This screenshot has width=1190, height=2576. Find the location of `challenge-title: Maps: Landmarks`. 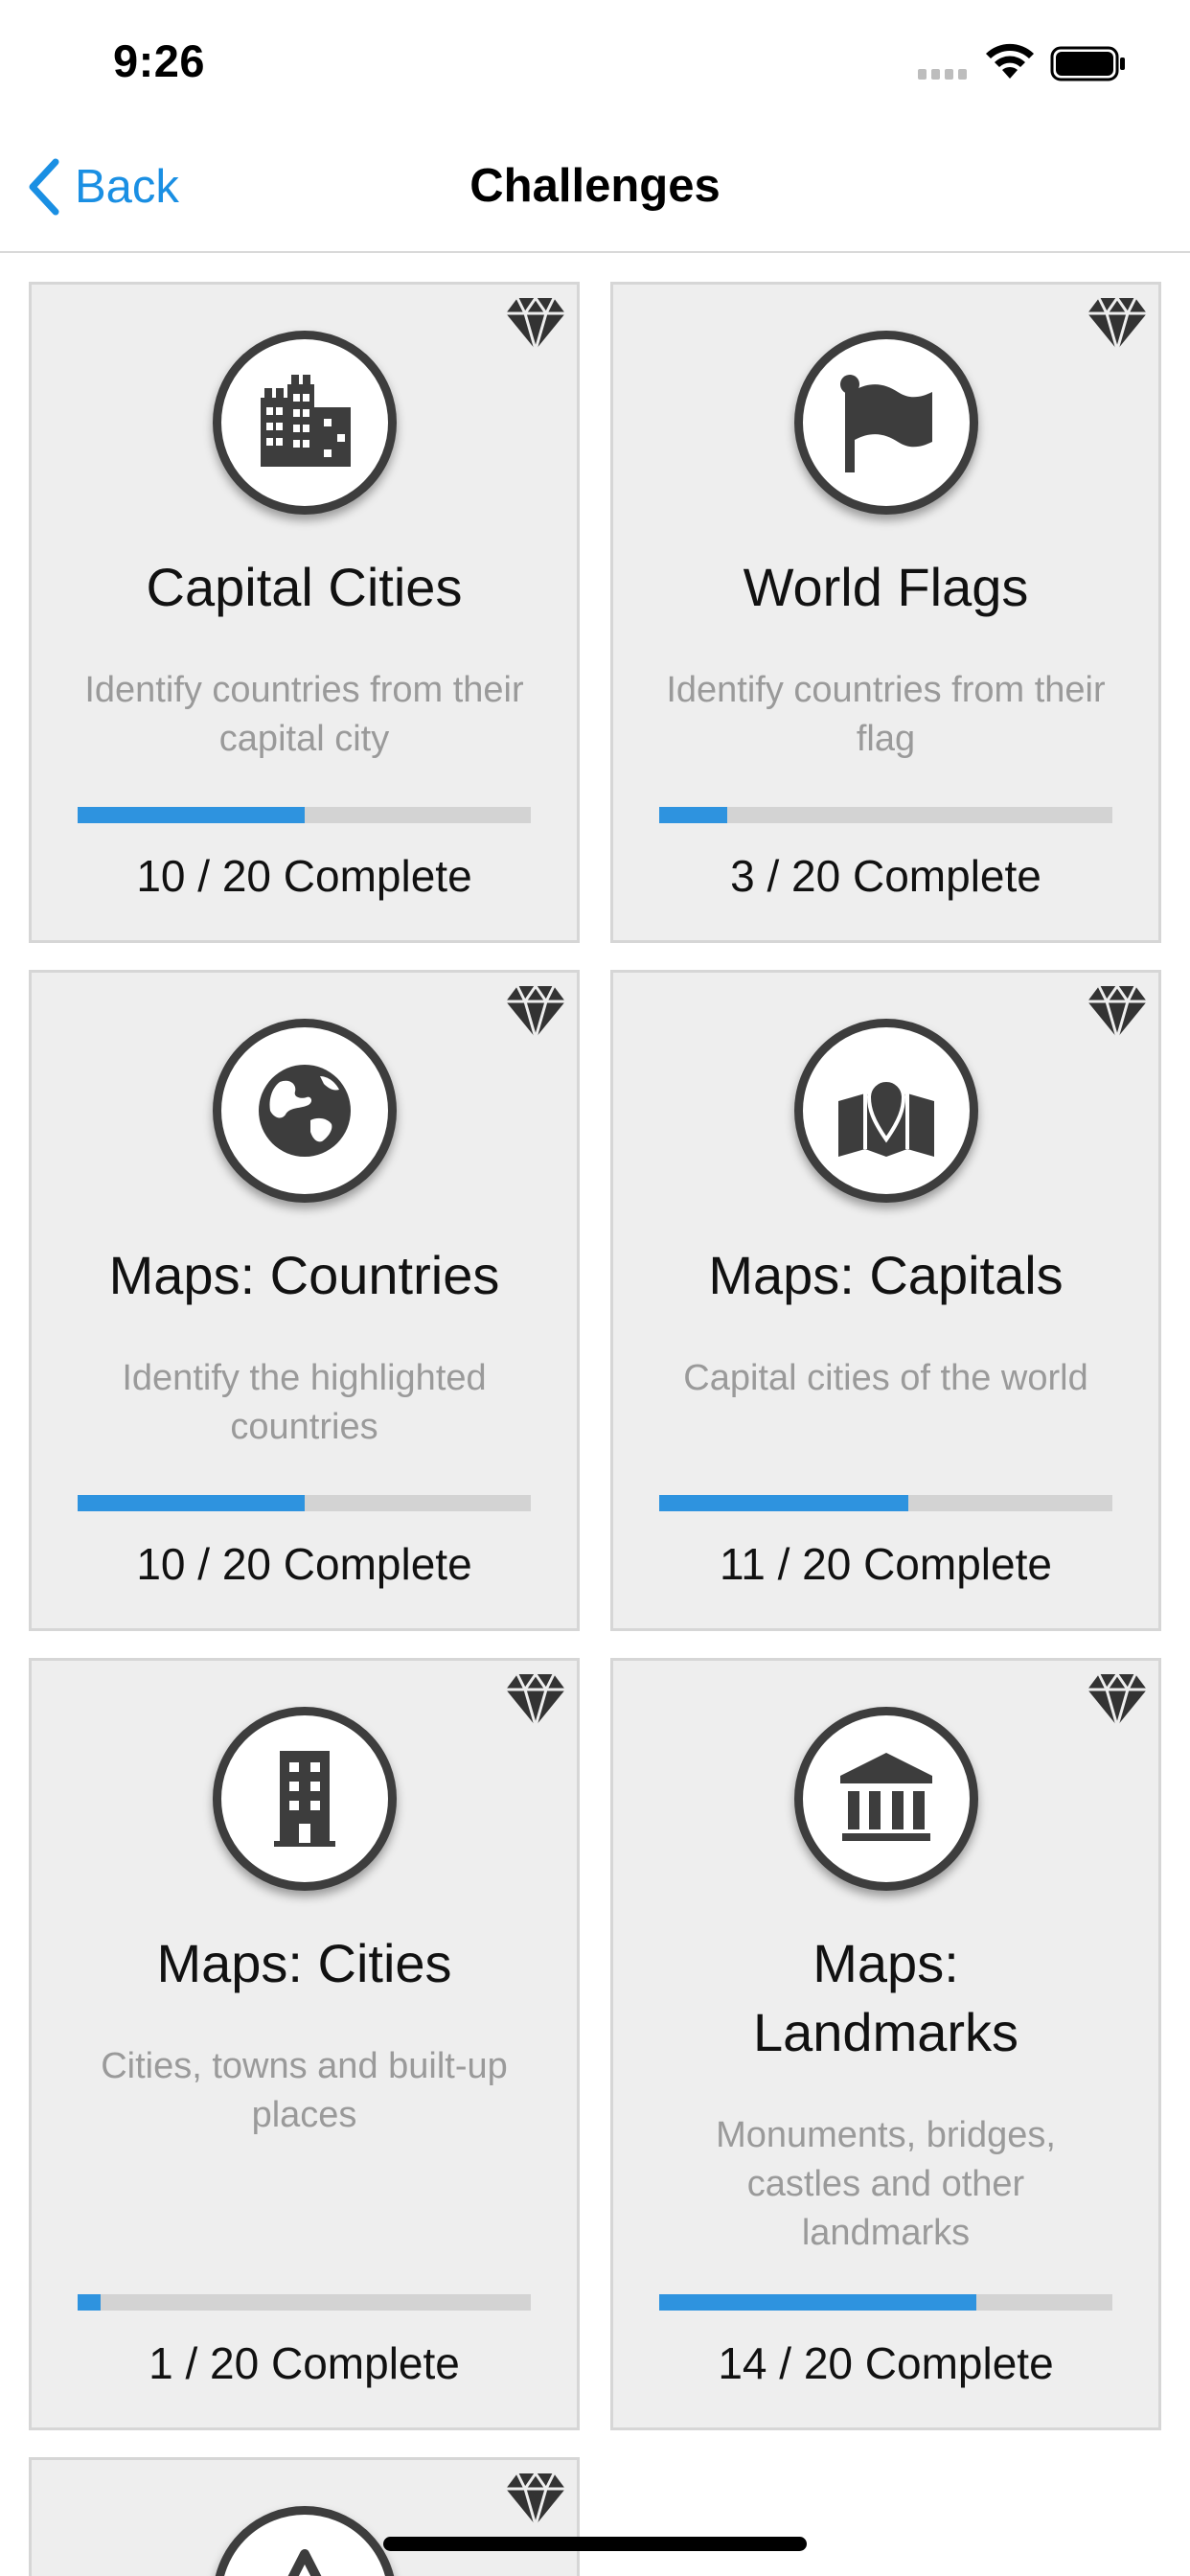

challenge-title: Maps: Landmarks is located at coordinates (886, 1997).